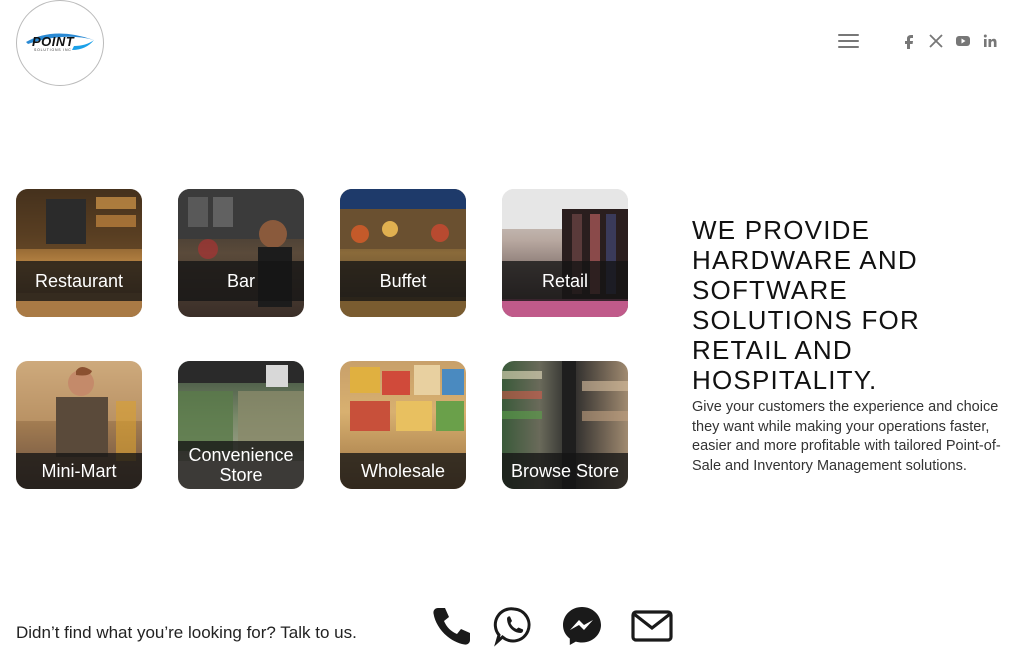  I want to click on facebook-icon, so click(909, 42).